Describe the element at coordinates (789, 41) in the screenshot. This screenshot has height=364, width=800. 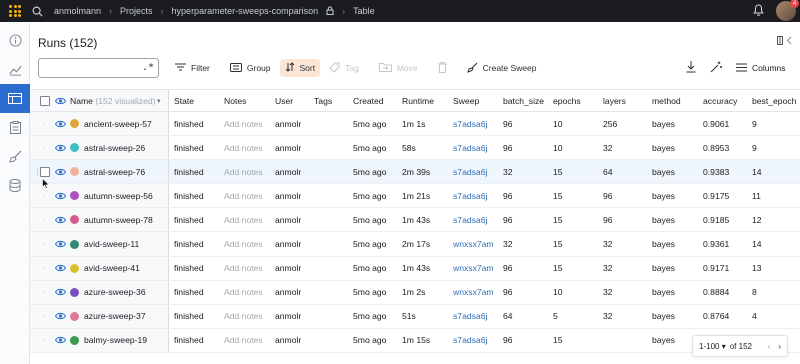
I see `chevron-left-icon` at that location.